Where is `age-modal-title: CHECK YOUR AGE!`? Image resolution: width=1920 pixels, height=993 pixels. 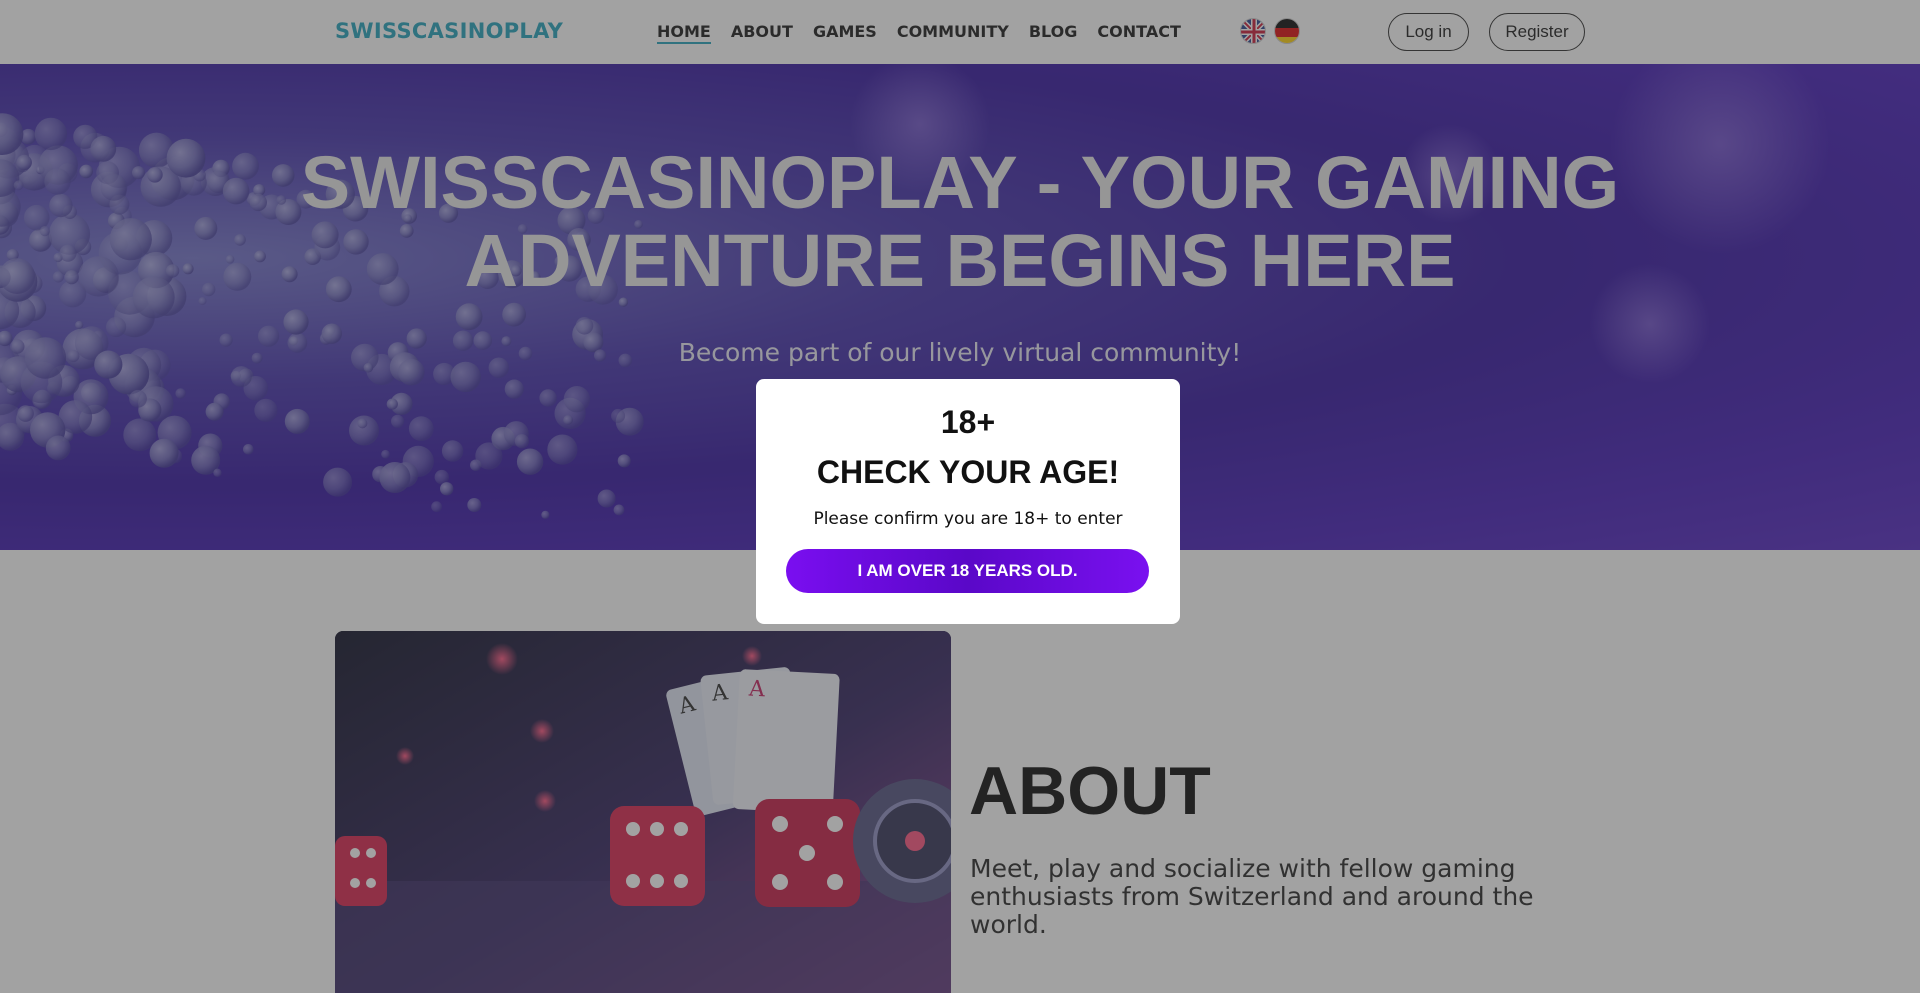 age-modal-title: CHECK YOUR AGE! is located at coordinates (968, 472).